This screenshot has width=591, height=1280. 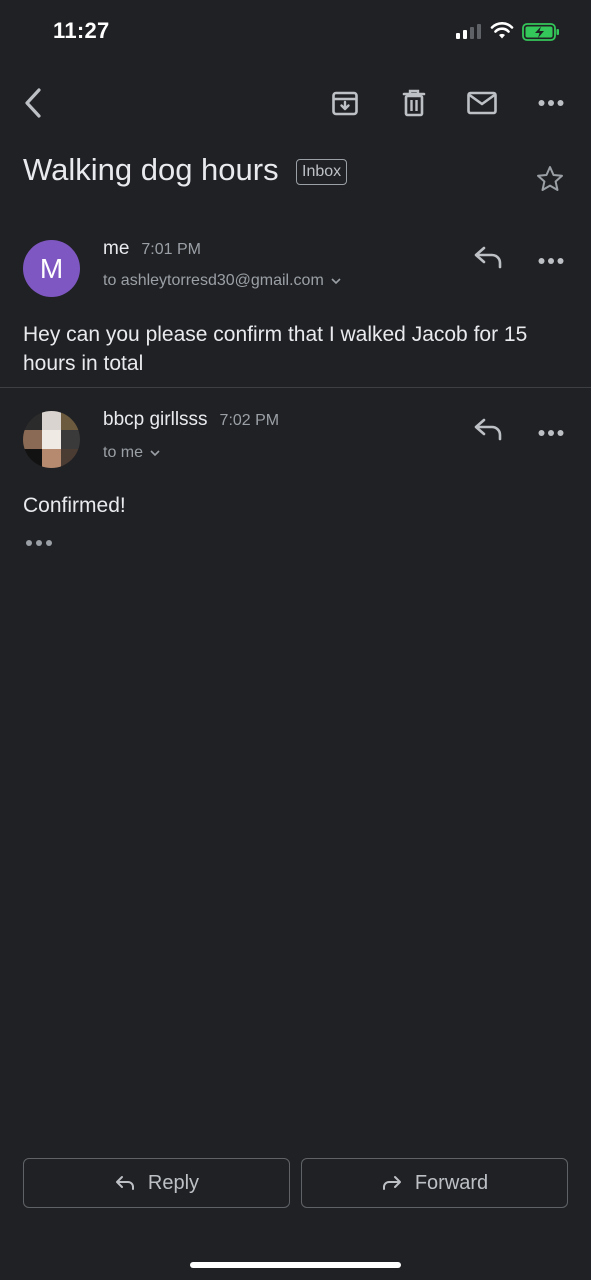 I want to click on message-time: 7:02 PM, so click(x=249, y=420).